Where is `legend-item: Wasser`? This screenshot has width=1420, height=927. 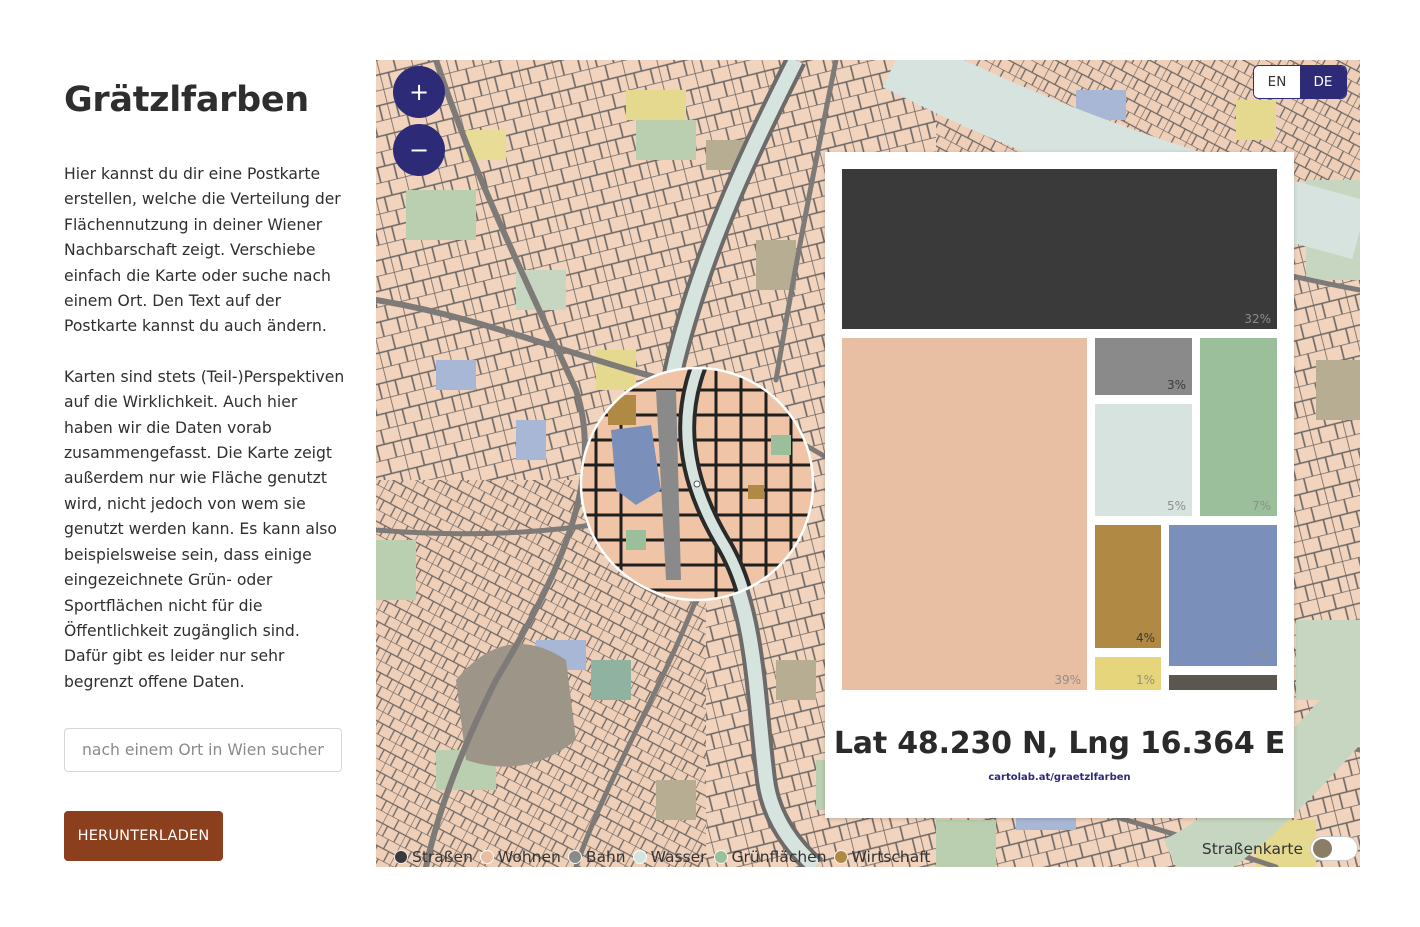
legend-item: Wasser is located at coordinates (669, 857).